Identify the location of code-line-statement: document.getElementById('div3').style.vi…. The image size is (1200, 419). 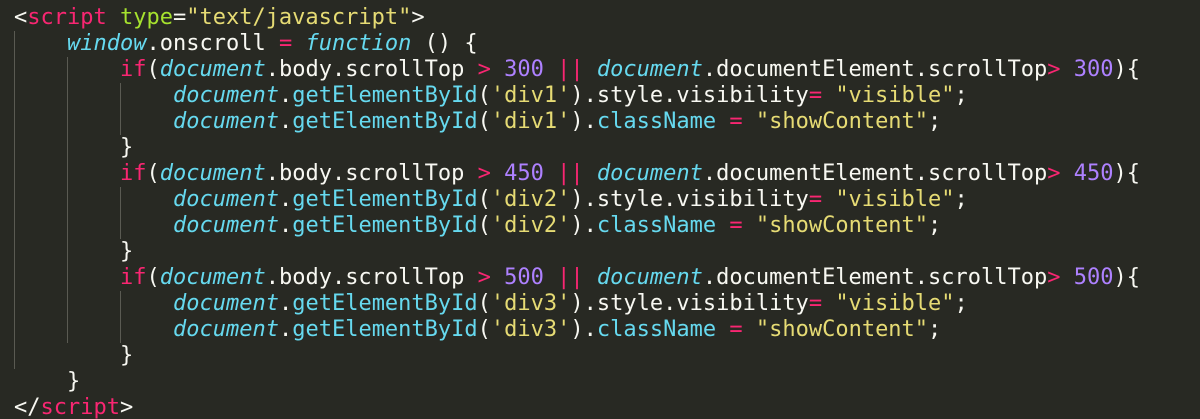
(570, 303).